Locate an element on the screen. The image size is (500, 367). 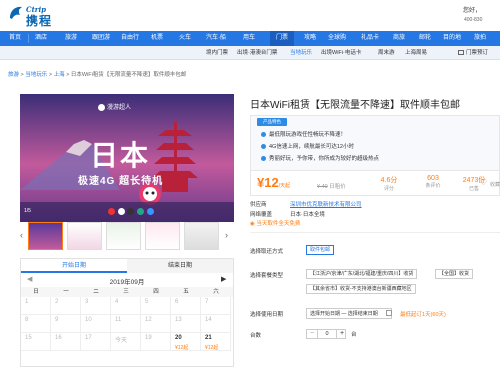
subnav-overseas-tickets: 出境·港澳台门票 is located at coordinates (257, 53).